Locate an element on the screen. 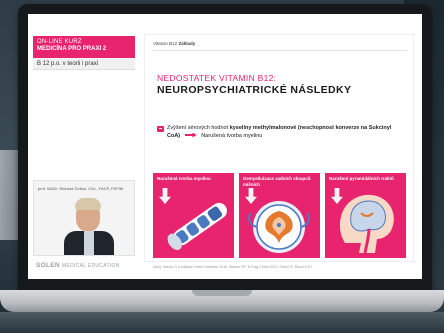 The width and height of the screenshot is (444, 333). laptop-lid-notch is located at coordinates (222, 293).